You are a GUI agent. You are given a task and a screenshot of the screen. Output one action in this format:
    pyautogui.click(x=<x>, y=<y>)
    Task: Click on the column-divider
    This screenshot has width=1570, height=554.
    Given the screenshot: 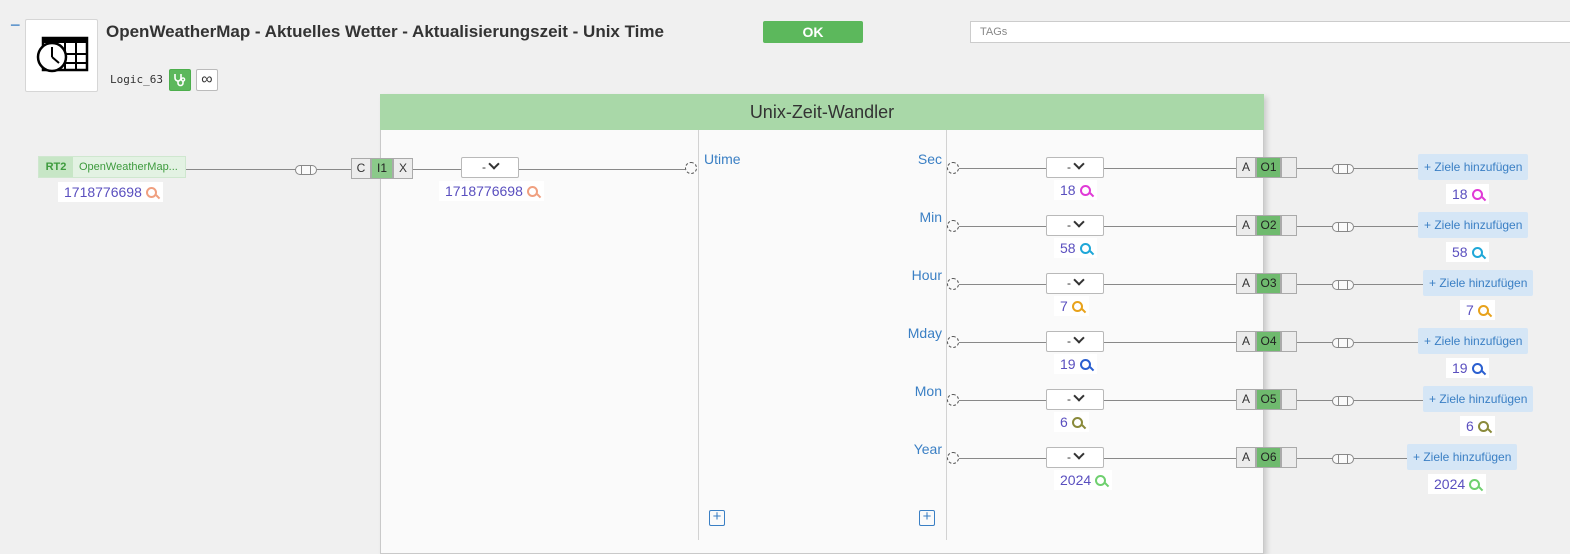 What is the action you would take?
    pyautogui.click(x=698, y=335)
    